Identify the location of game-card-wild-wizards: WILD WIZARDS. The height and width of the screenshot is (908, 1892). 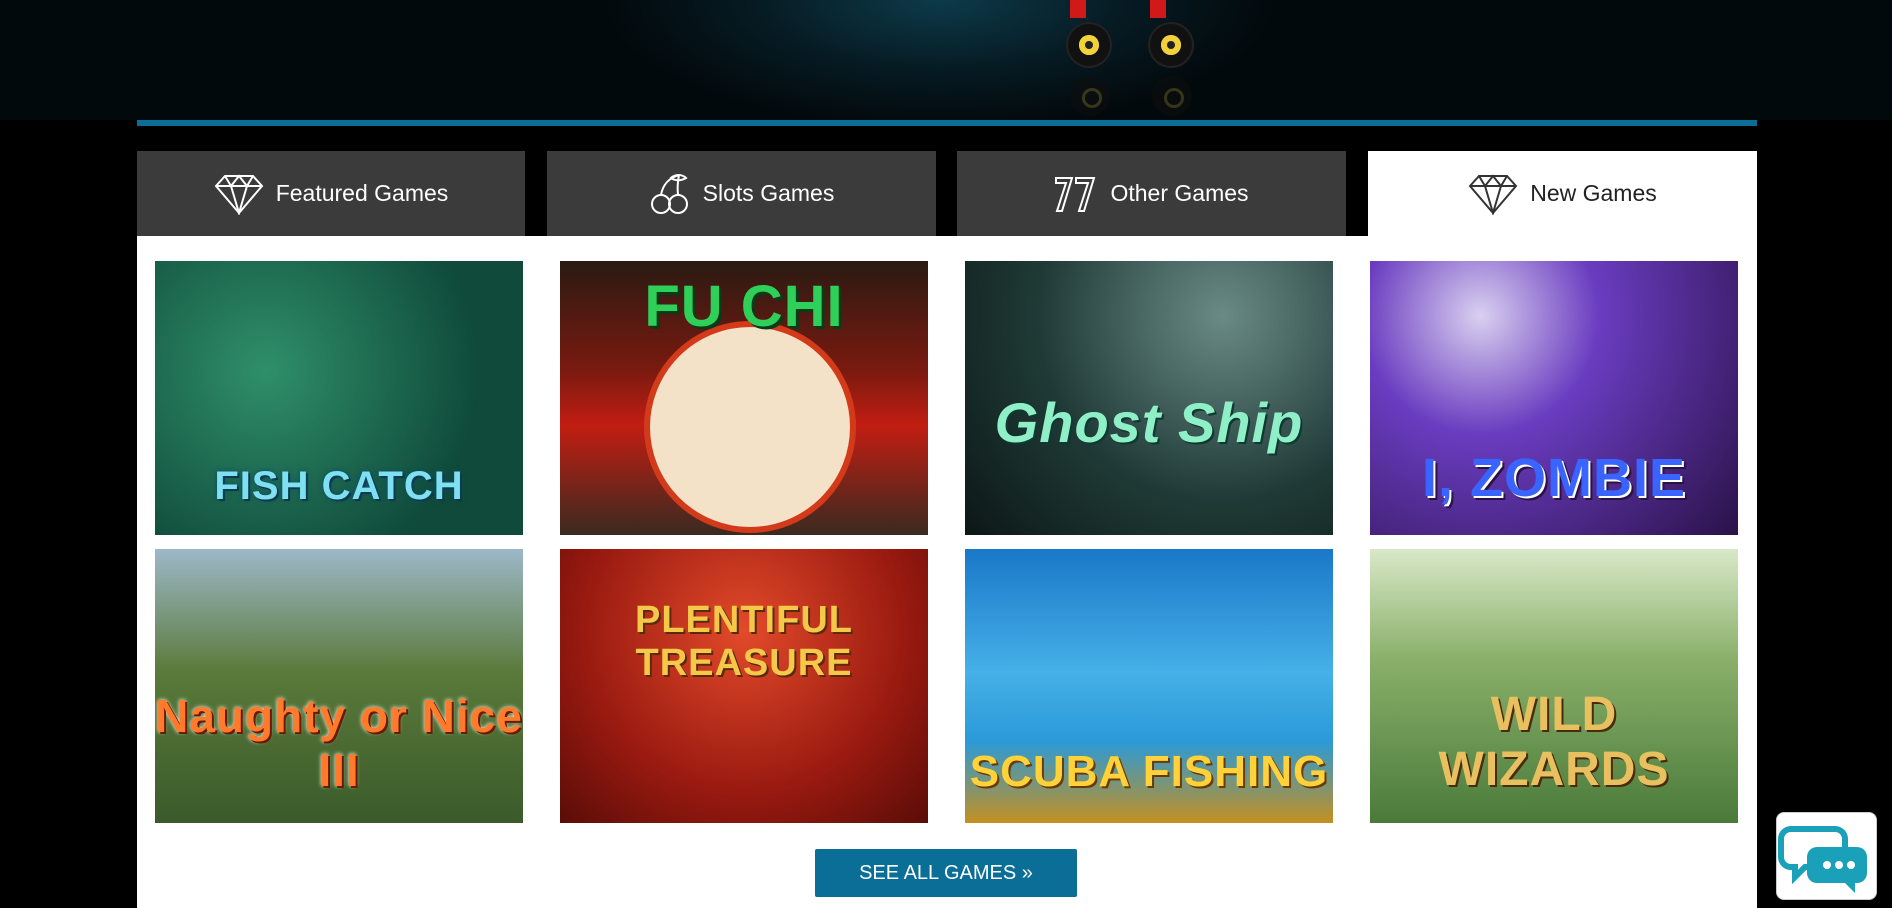
(1554, 686).